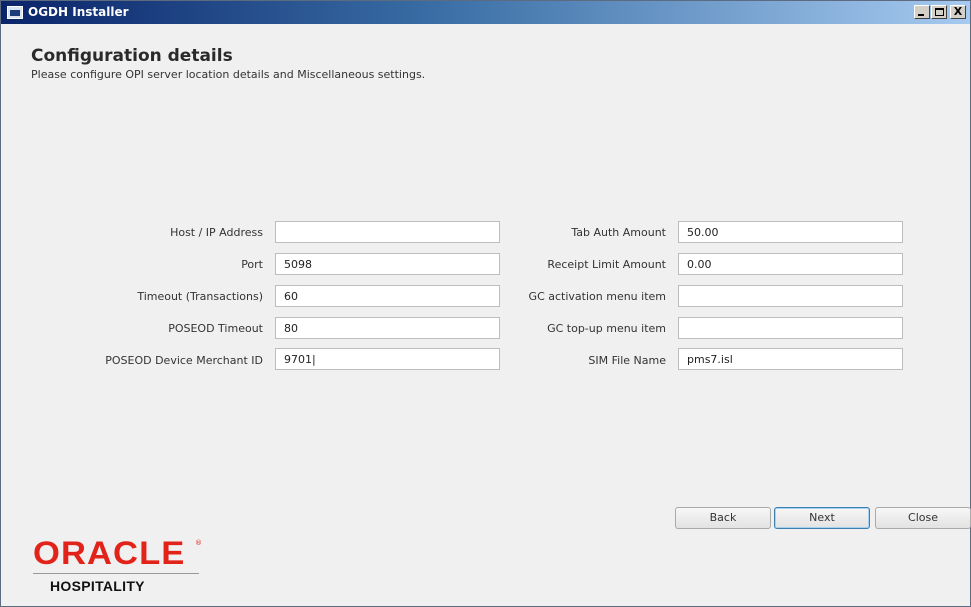  What do you see at coordinates (790, 264) in the screenshot?
I see `receipt-limit-amount-input` at bounding box center [790, 264].